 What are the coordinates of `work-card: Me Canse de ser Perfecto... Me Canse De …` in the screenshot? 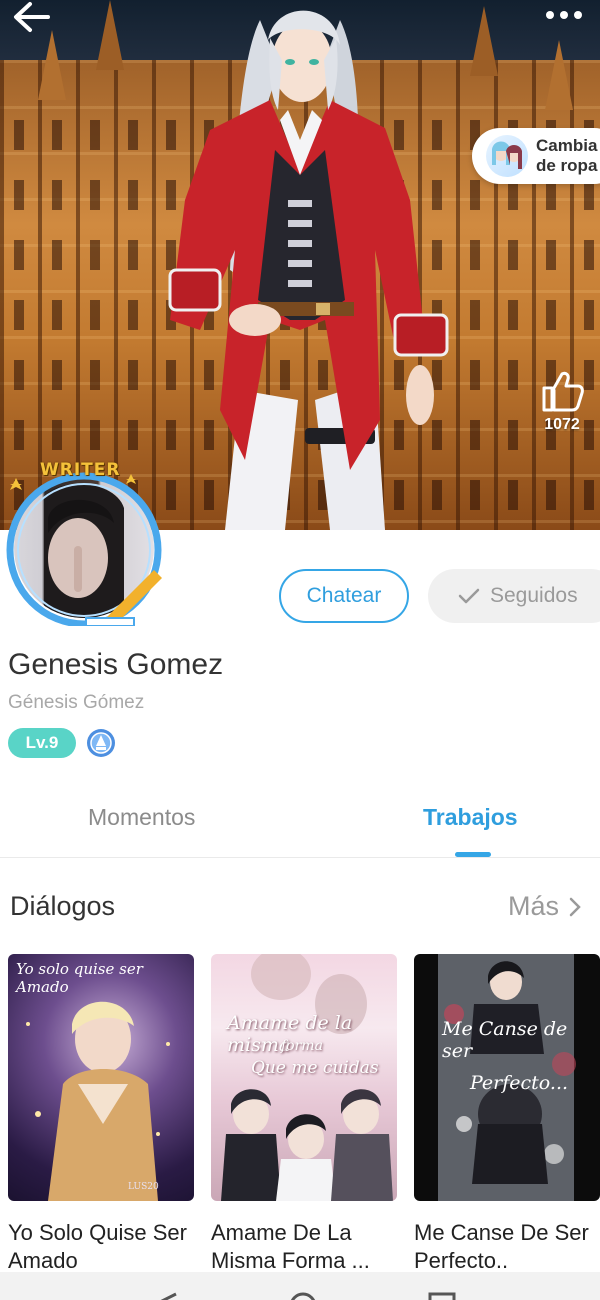 It's located at (507, 1114).